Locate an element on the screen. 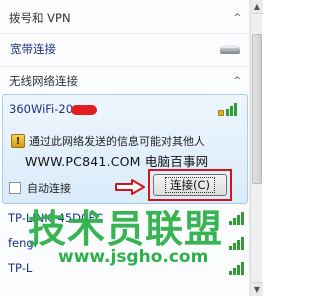 The width and height of the screenshot is (320, 296). auto-connect-checkbox is located at coordinates (15, 188).